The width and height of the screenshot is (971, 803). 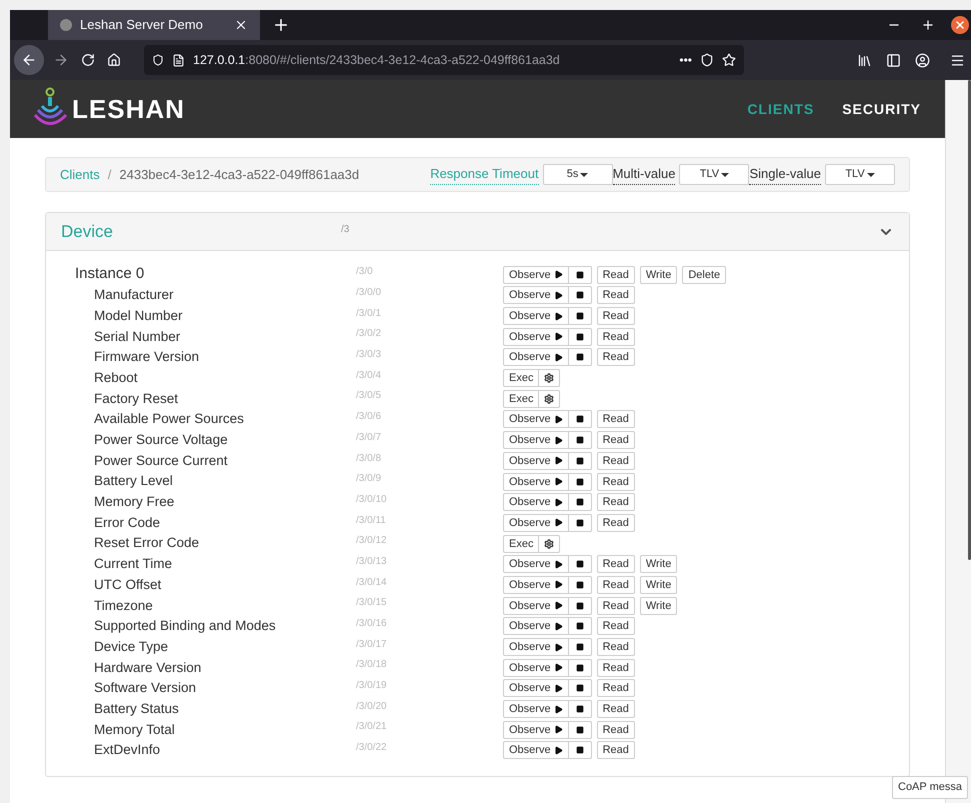 What do you see at coordinates (558, 295) in the screenshot?
I see `play-icon` at bounding box center [558, 295].